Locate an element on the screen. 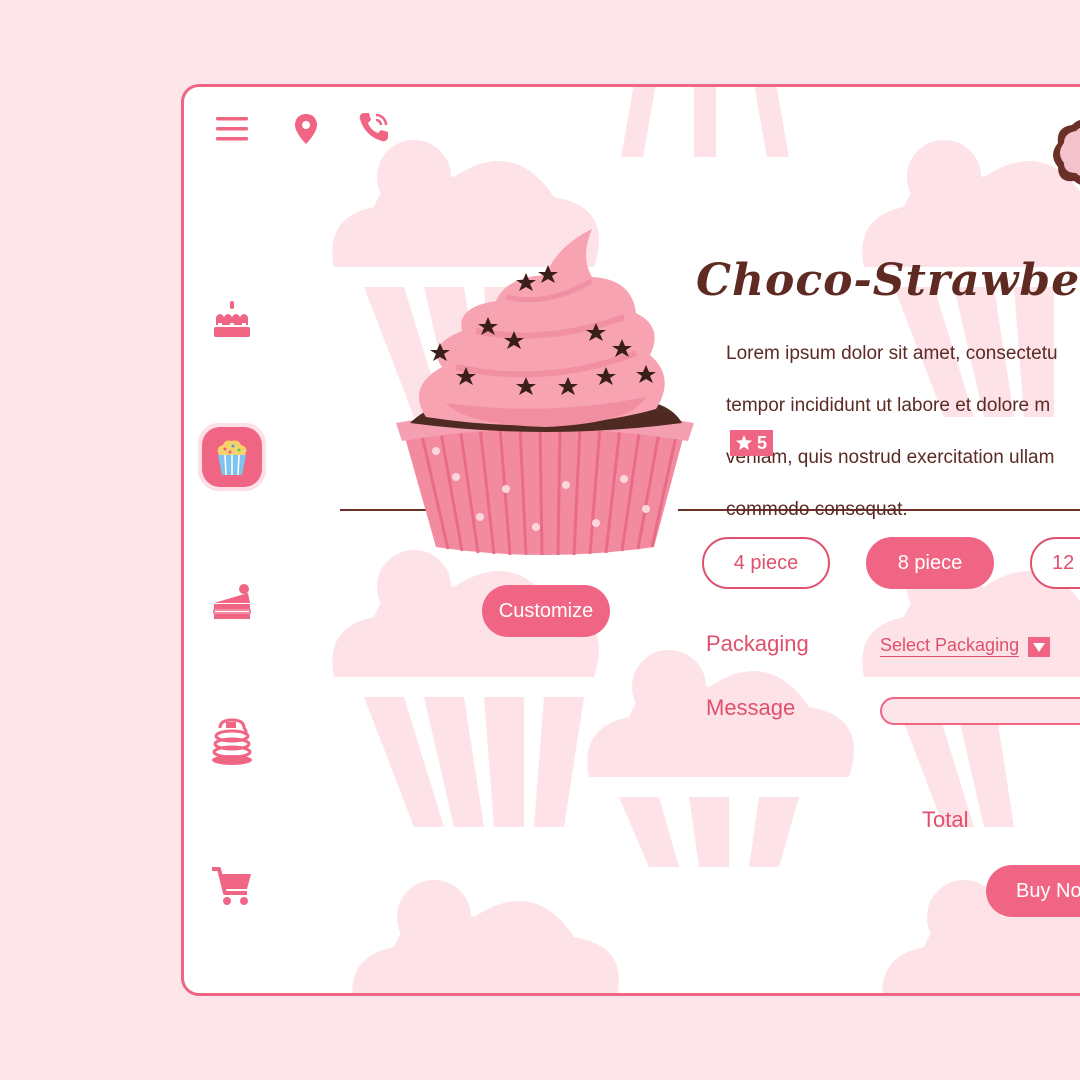  packaging-label: Packaging is located at coordinates (757, 643).